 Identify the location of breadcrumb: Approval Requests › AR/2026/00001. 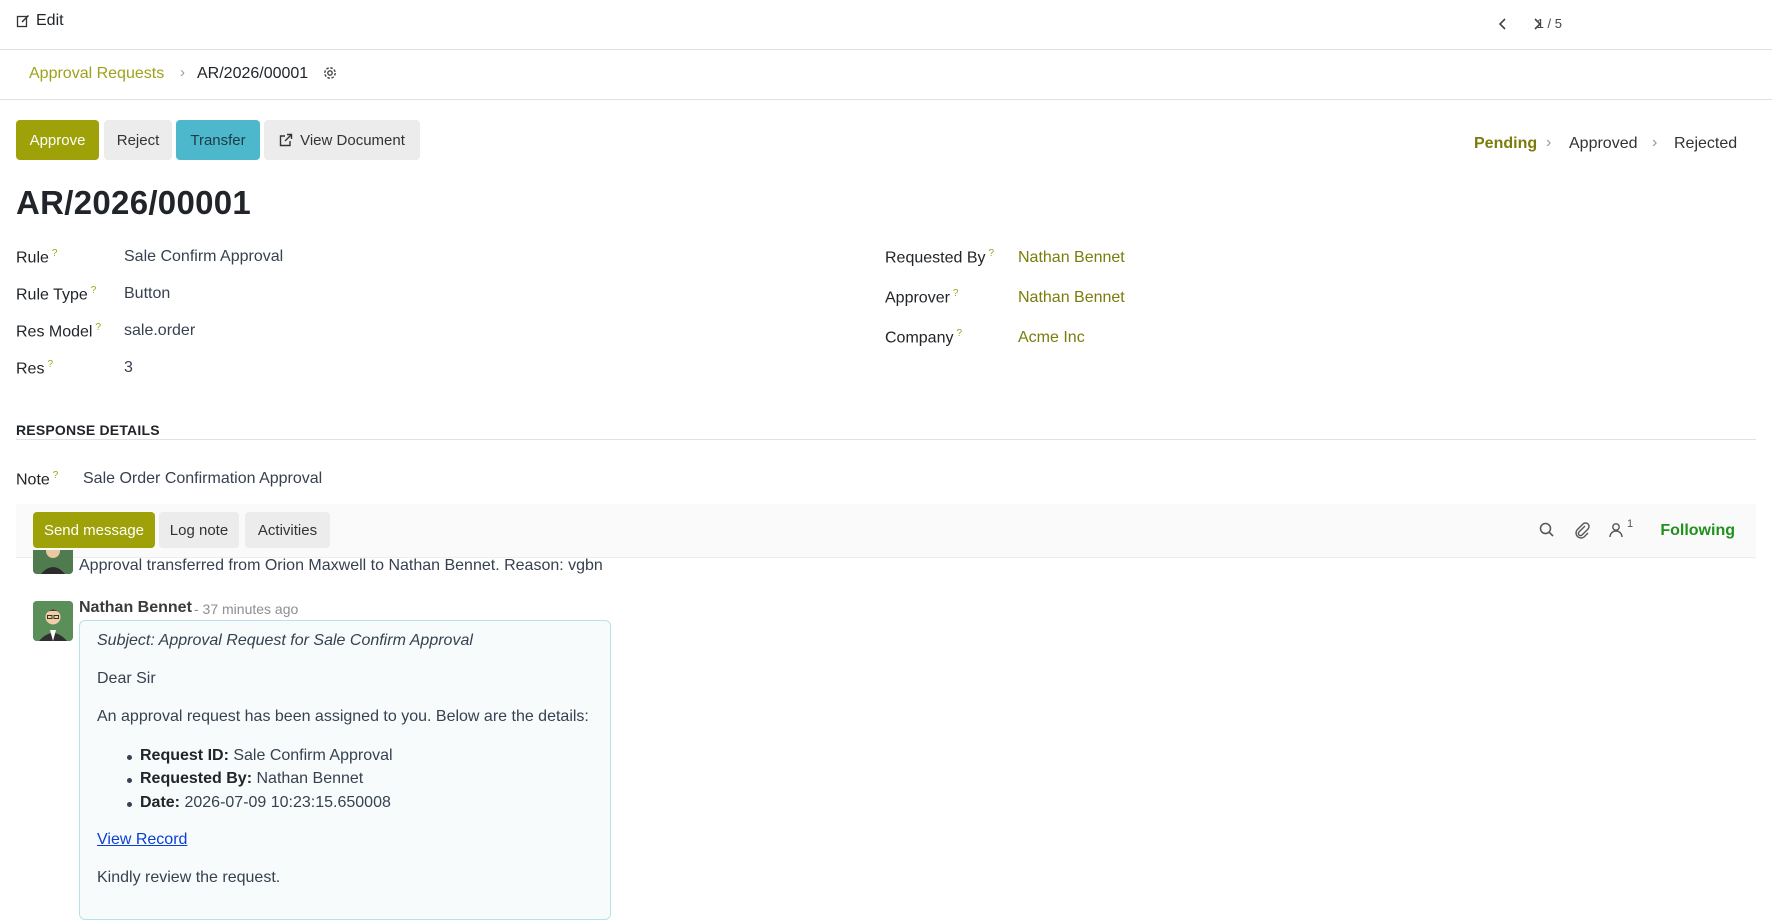
(886, 75).